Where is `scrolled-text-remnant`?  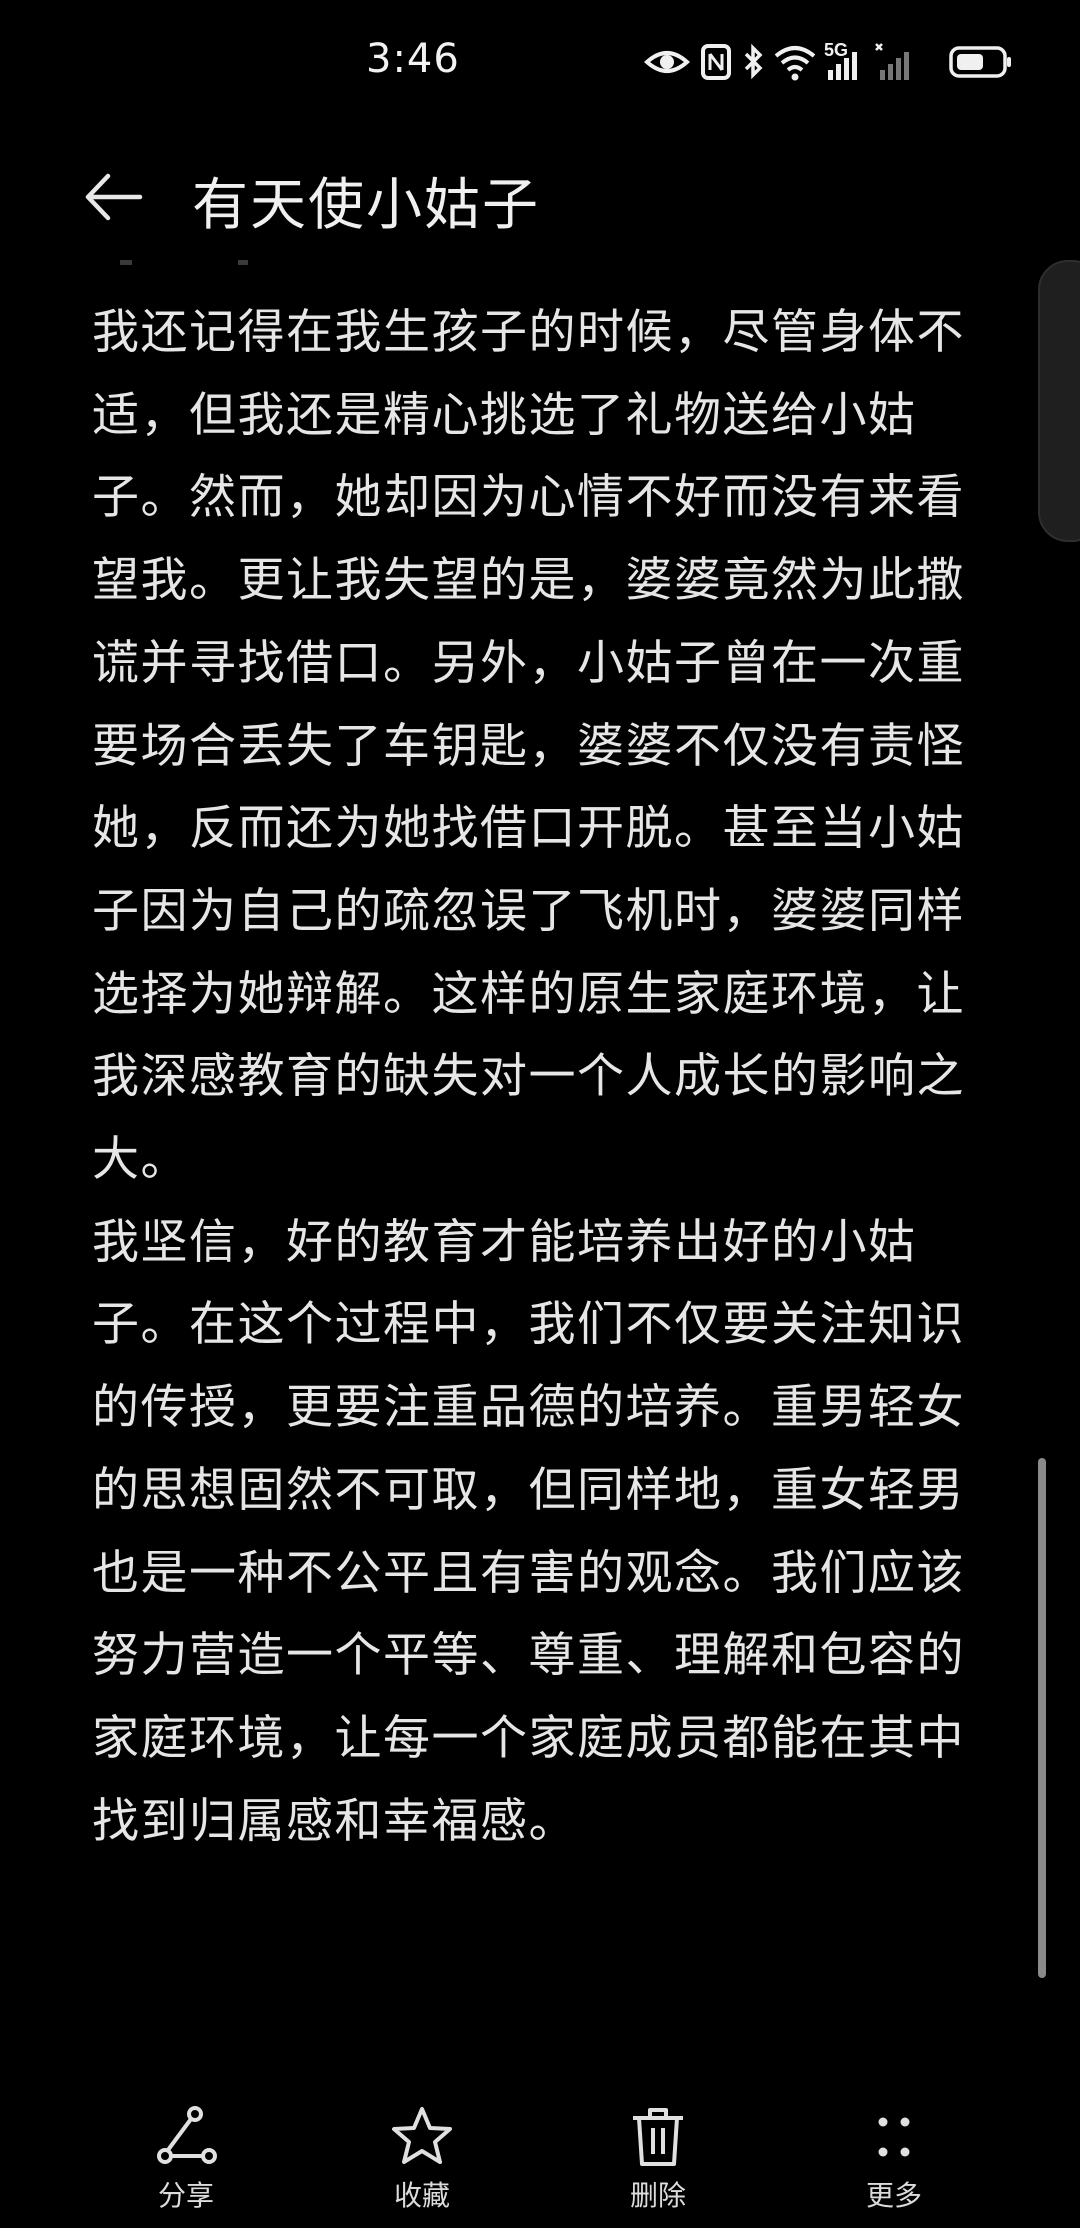
scrolled-text-remnant is located at coordinates (184, 262).